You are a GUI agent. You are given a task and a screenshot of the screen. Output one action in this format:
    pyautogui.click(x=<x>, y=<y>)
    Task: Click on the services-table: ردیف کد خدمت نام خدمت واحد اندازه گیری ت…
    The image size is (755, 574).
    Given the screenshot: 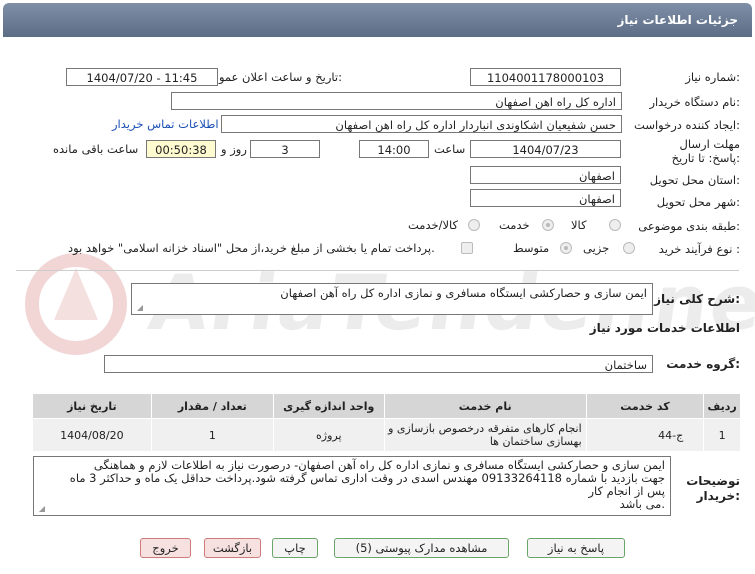 What is the action you would take?
    pyautogui.click(x=386, y=422)
    